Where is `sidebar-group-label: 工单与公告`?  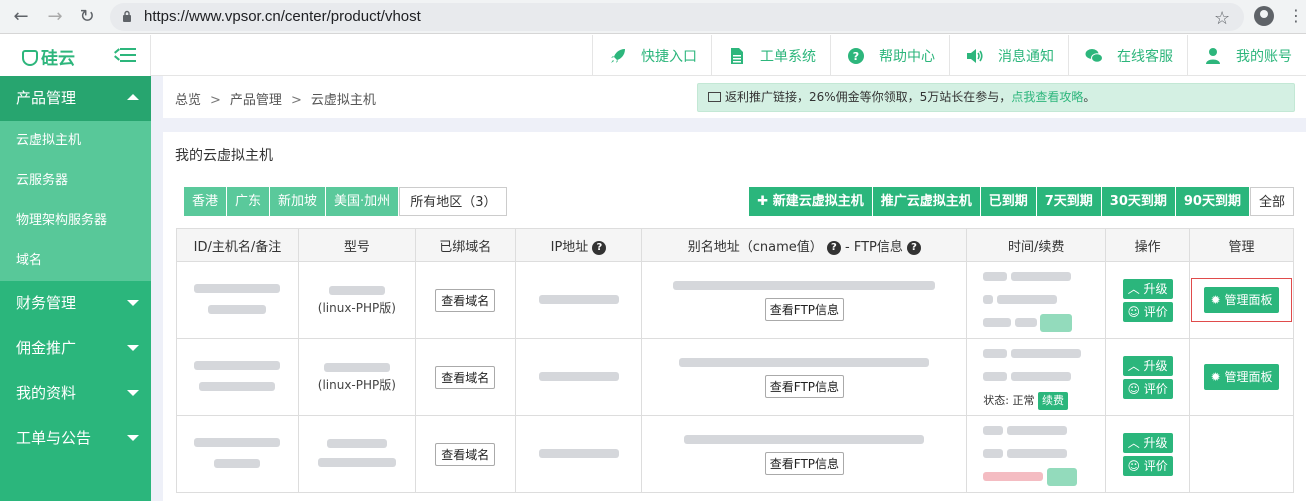 sidebar-group-label: 工单与公告 is located at coordinates (54, 438).